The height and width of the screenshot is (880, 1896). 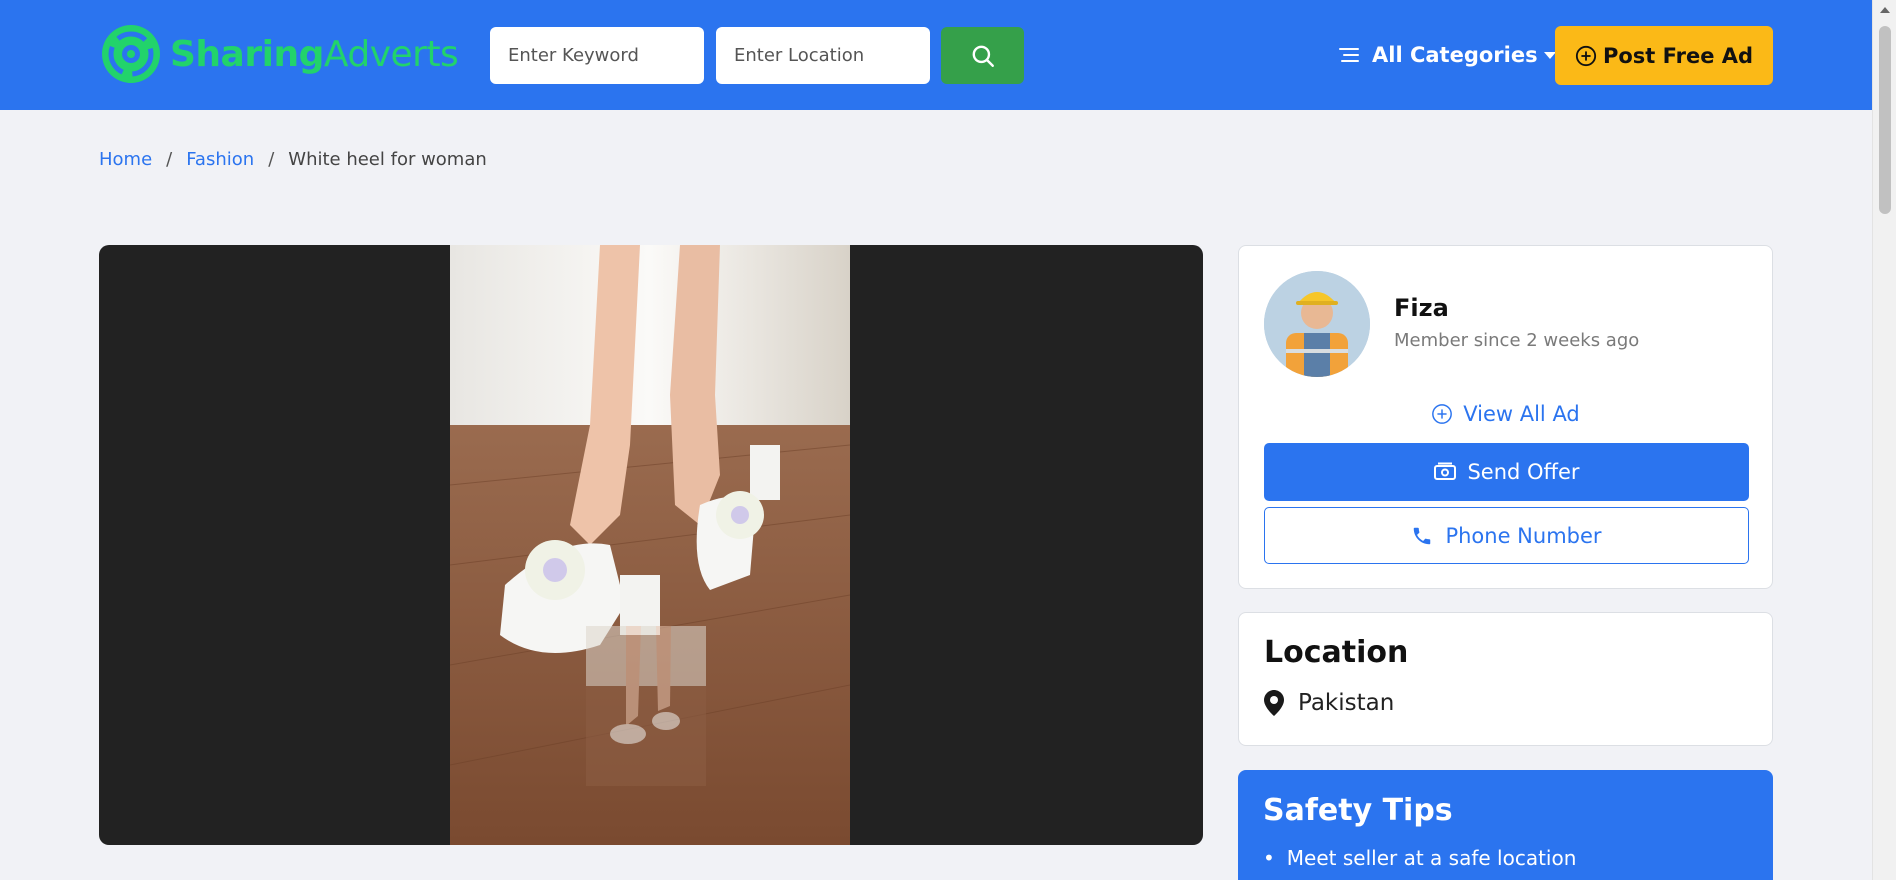 I want to click on logo-text: SharingAdverts, so click(x=314, y=54).